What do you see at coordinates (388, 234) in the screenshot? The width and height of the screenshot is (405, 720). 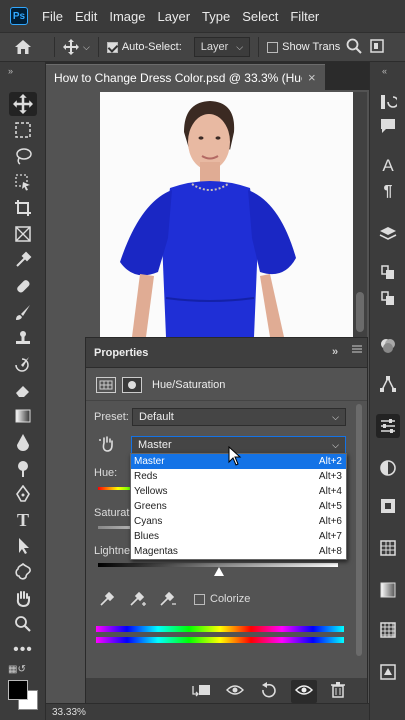 I see `layers-panel-icon` at bounding box center [388, 234].